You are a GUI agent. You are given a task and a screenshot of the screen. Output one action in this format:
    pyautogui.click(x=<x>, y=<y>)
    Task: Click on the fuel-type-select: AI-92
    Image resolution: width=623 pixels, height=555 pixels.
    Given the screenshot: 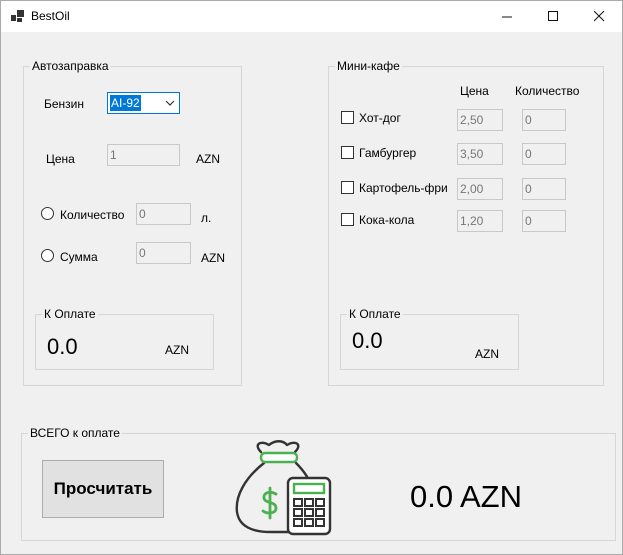 What is the action you would take?
    pyautogui.click(x=143, y=103)
    